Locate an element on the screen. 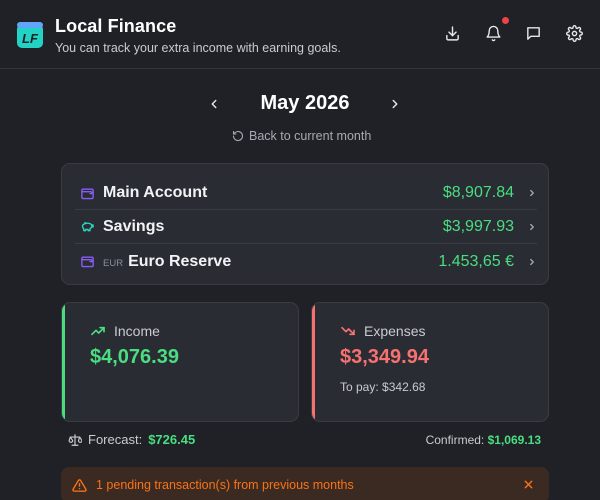 The width and height of the screenshot is (600, 500). account-row-main: Main Account $8,907.84 is located at coordinates (306, 193).